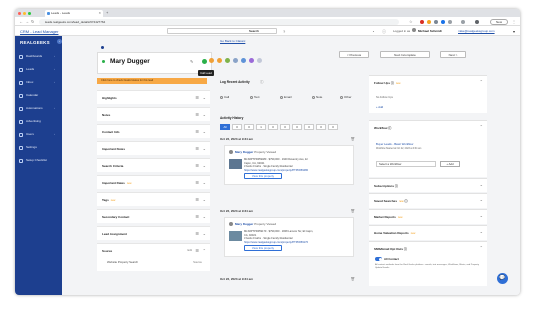 The width and height of the screenshot is (535, 313). I want to click on section-saved-searches: Saved Searches new ⓘ ⌄, so click(428, 200).